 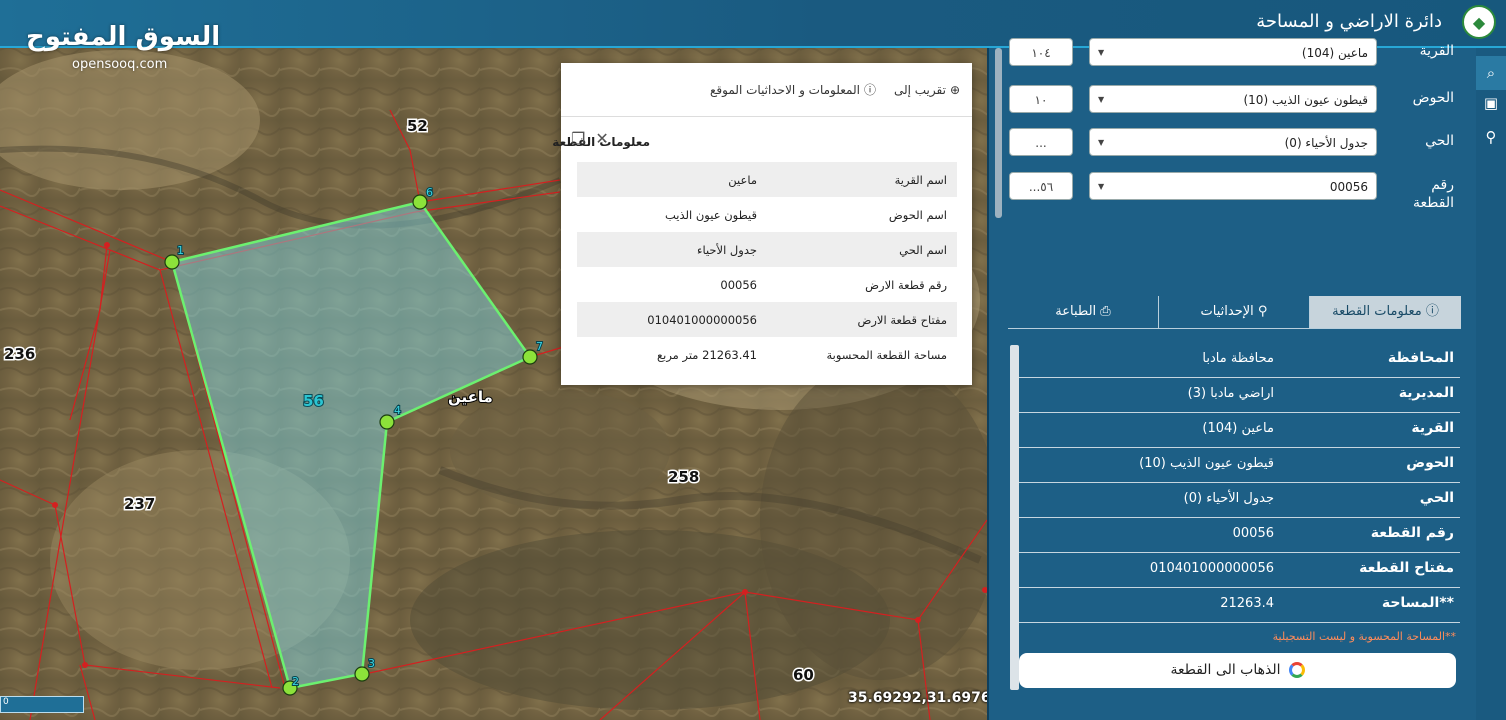 What do you see at coordinates (923, 249) in the screenshot?
I see `attr-key: اسم الحي` at bounding box center [923, 249].